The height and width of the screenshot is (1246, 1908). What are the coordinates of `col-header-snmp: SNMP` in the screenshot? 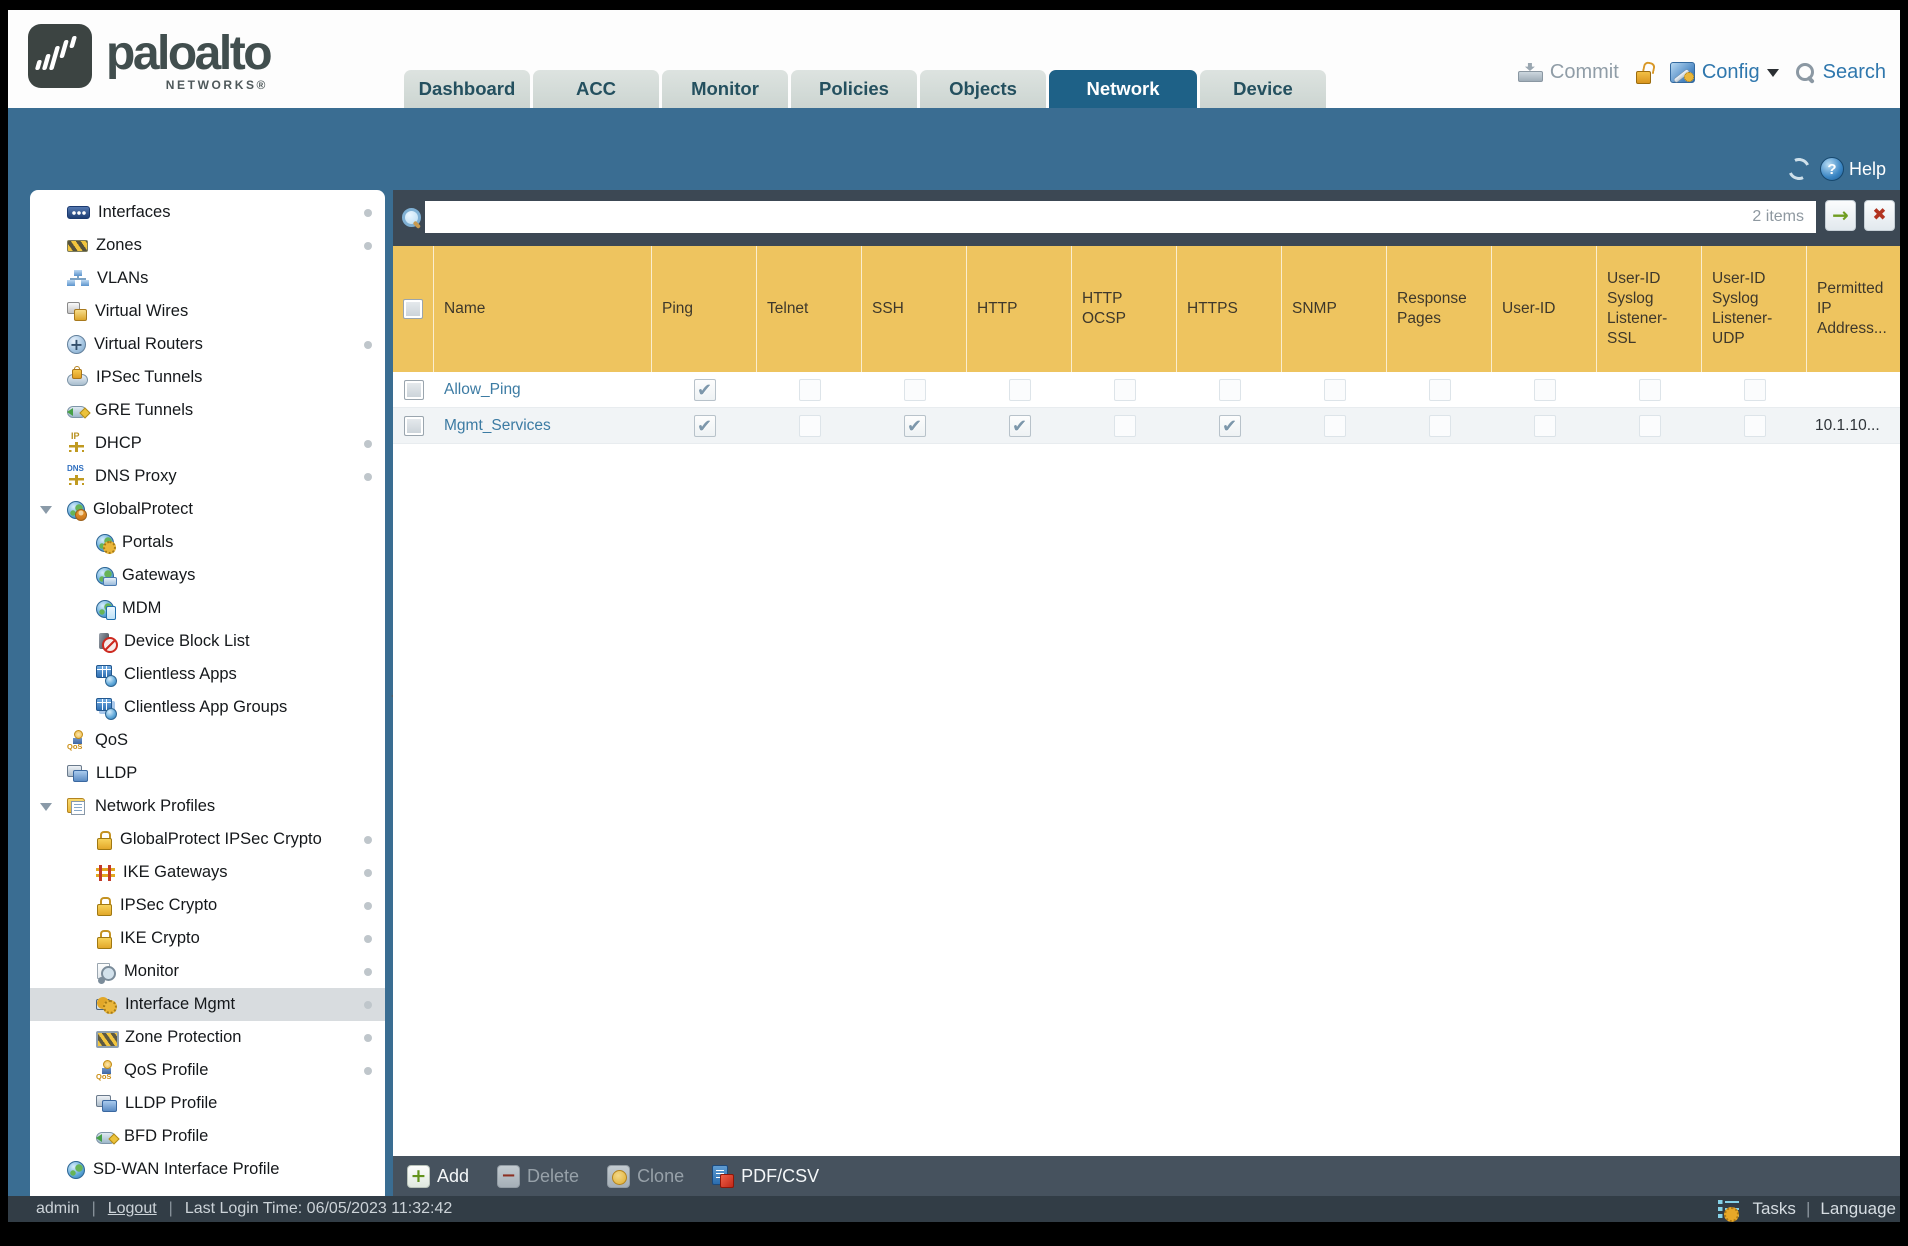 It's located at (1334, 309).